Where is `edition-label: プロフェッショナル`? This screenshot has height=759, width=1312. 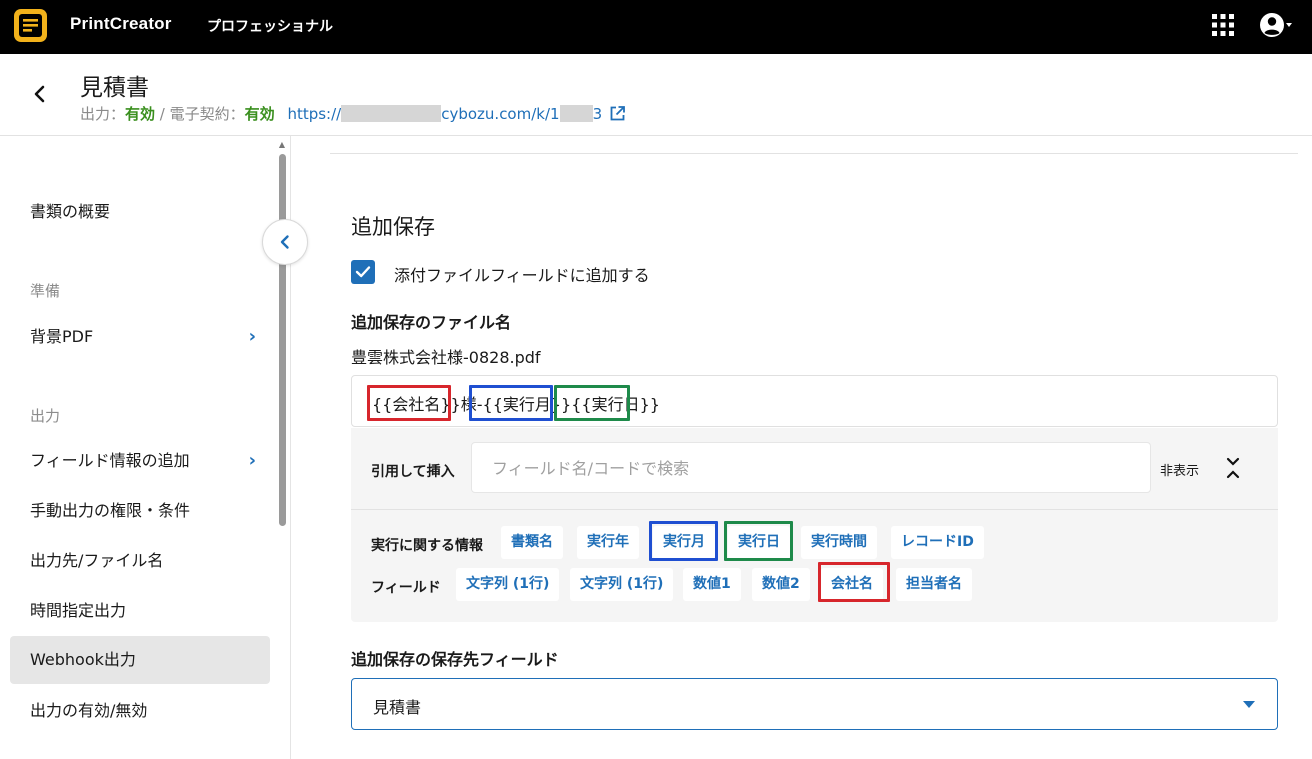
edition-label: プロフェッショナル is located at coordinates (270, 27).